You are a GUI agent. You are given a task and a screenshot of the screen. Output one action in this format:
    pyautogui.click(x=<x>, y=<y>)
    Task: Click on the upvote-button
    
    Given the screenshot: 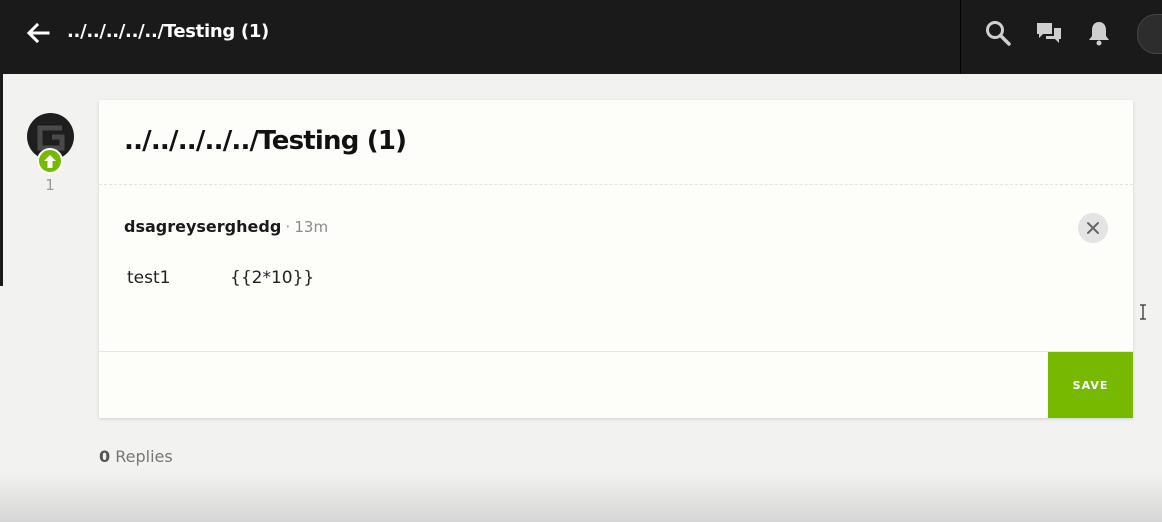 What is the action you would take?
    pyautogui.click(x=50, y=161)
    